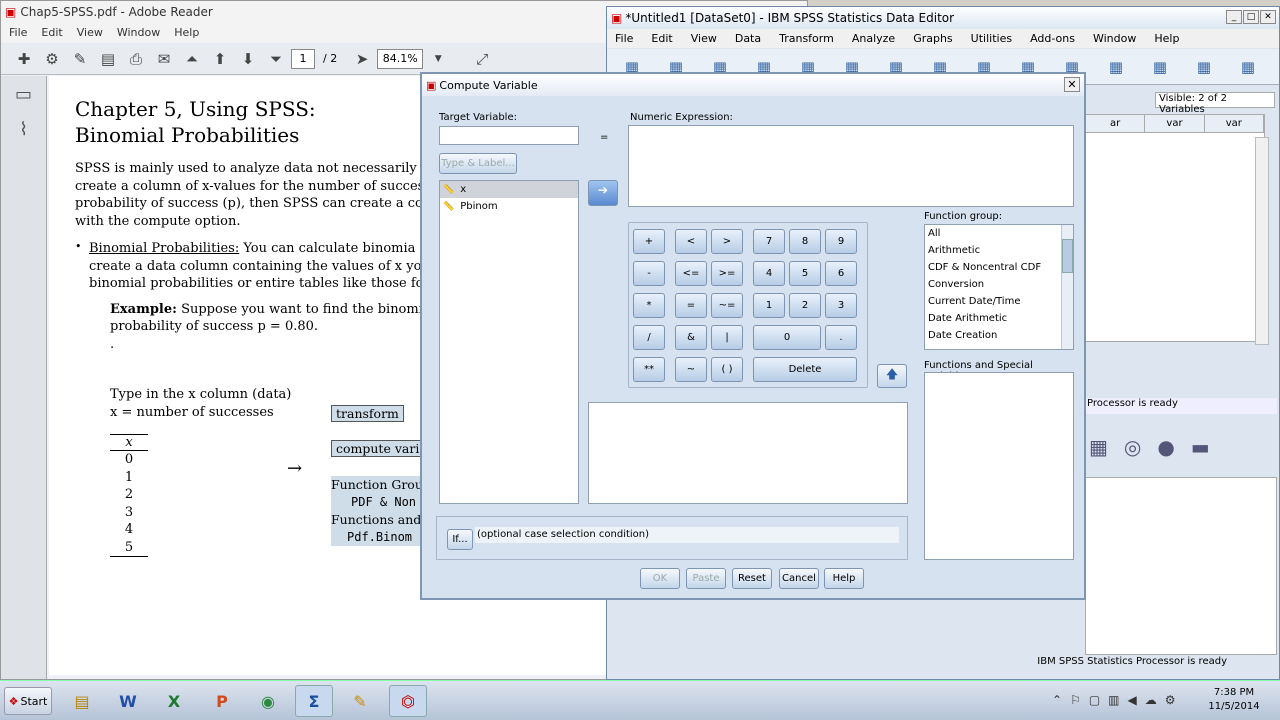 This screenshot has width=1280, height=720. I want to click on spss-menu-help: Help, so click(1166, 38).